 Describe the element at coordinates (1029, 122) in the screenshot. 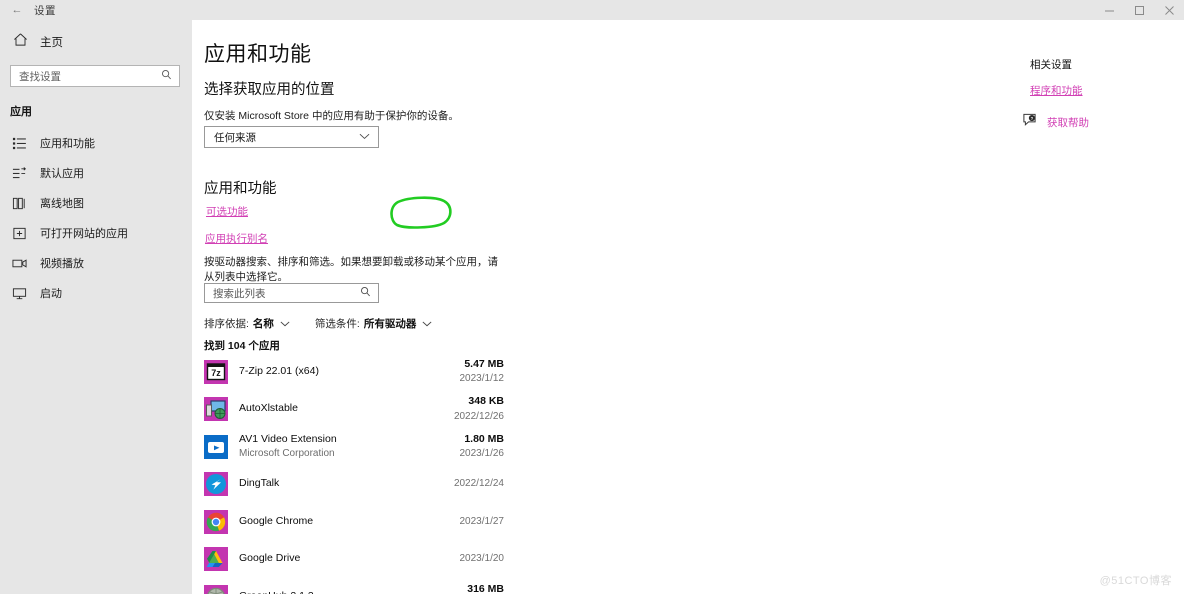

I see `help-chat-icon: ?` at that location.